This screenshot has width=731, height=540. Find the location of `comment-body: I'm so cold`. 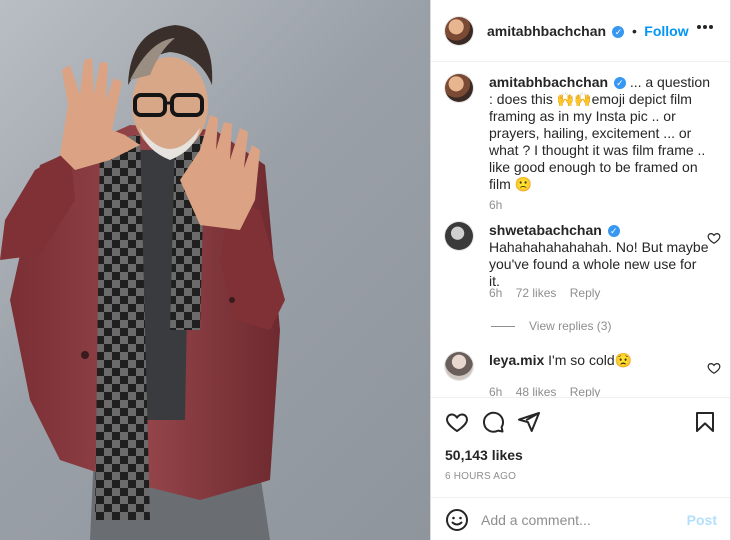

comment-body: I'm so cold is located at coordinates (581, 360).